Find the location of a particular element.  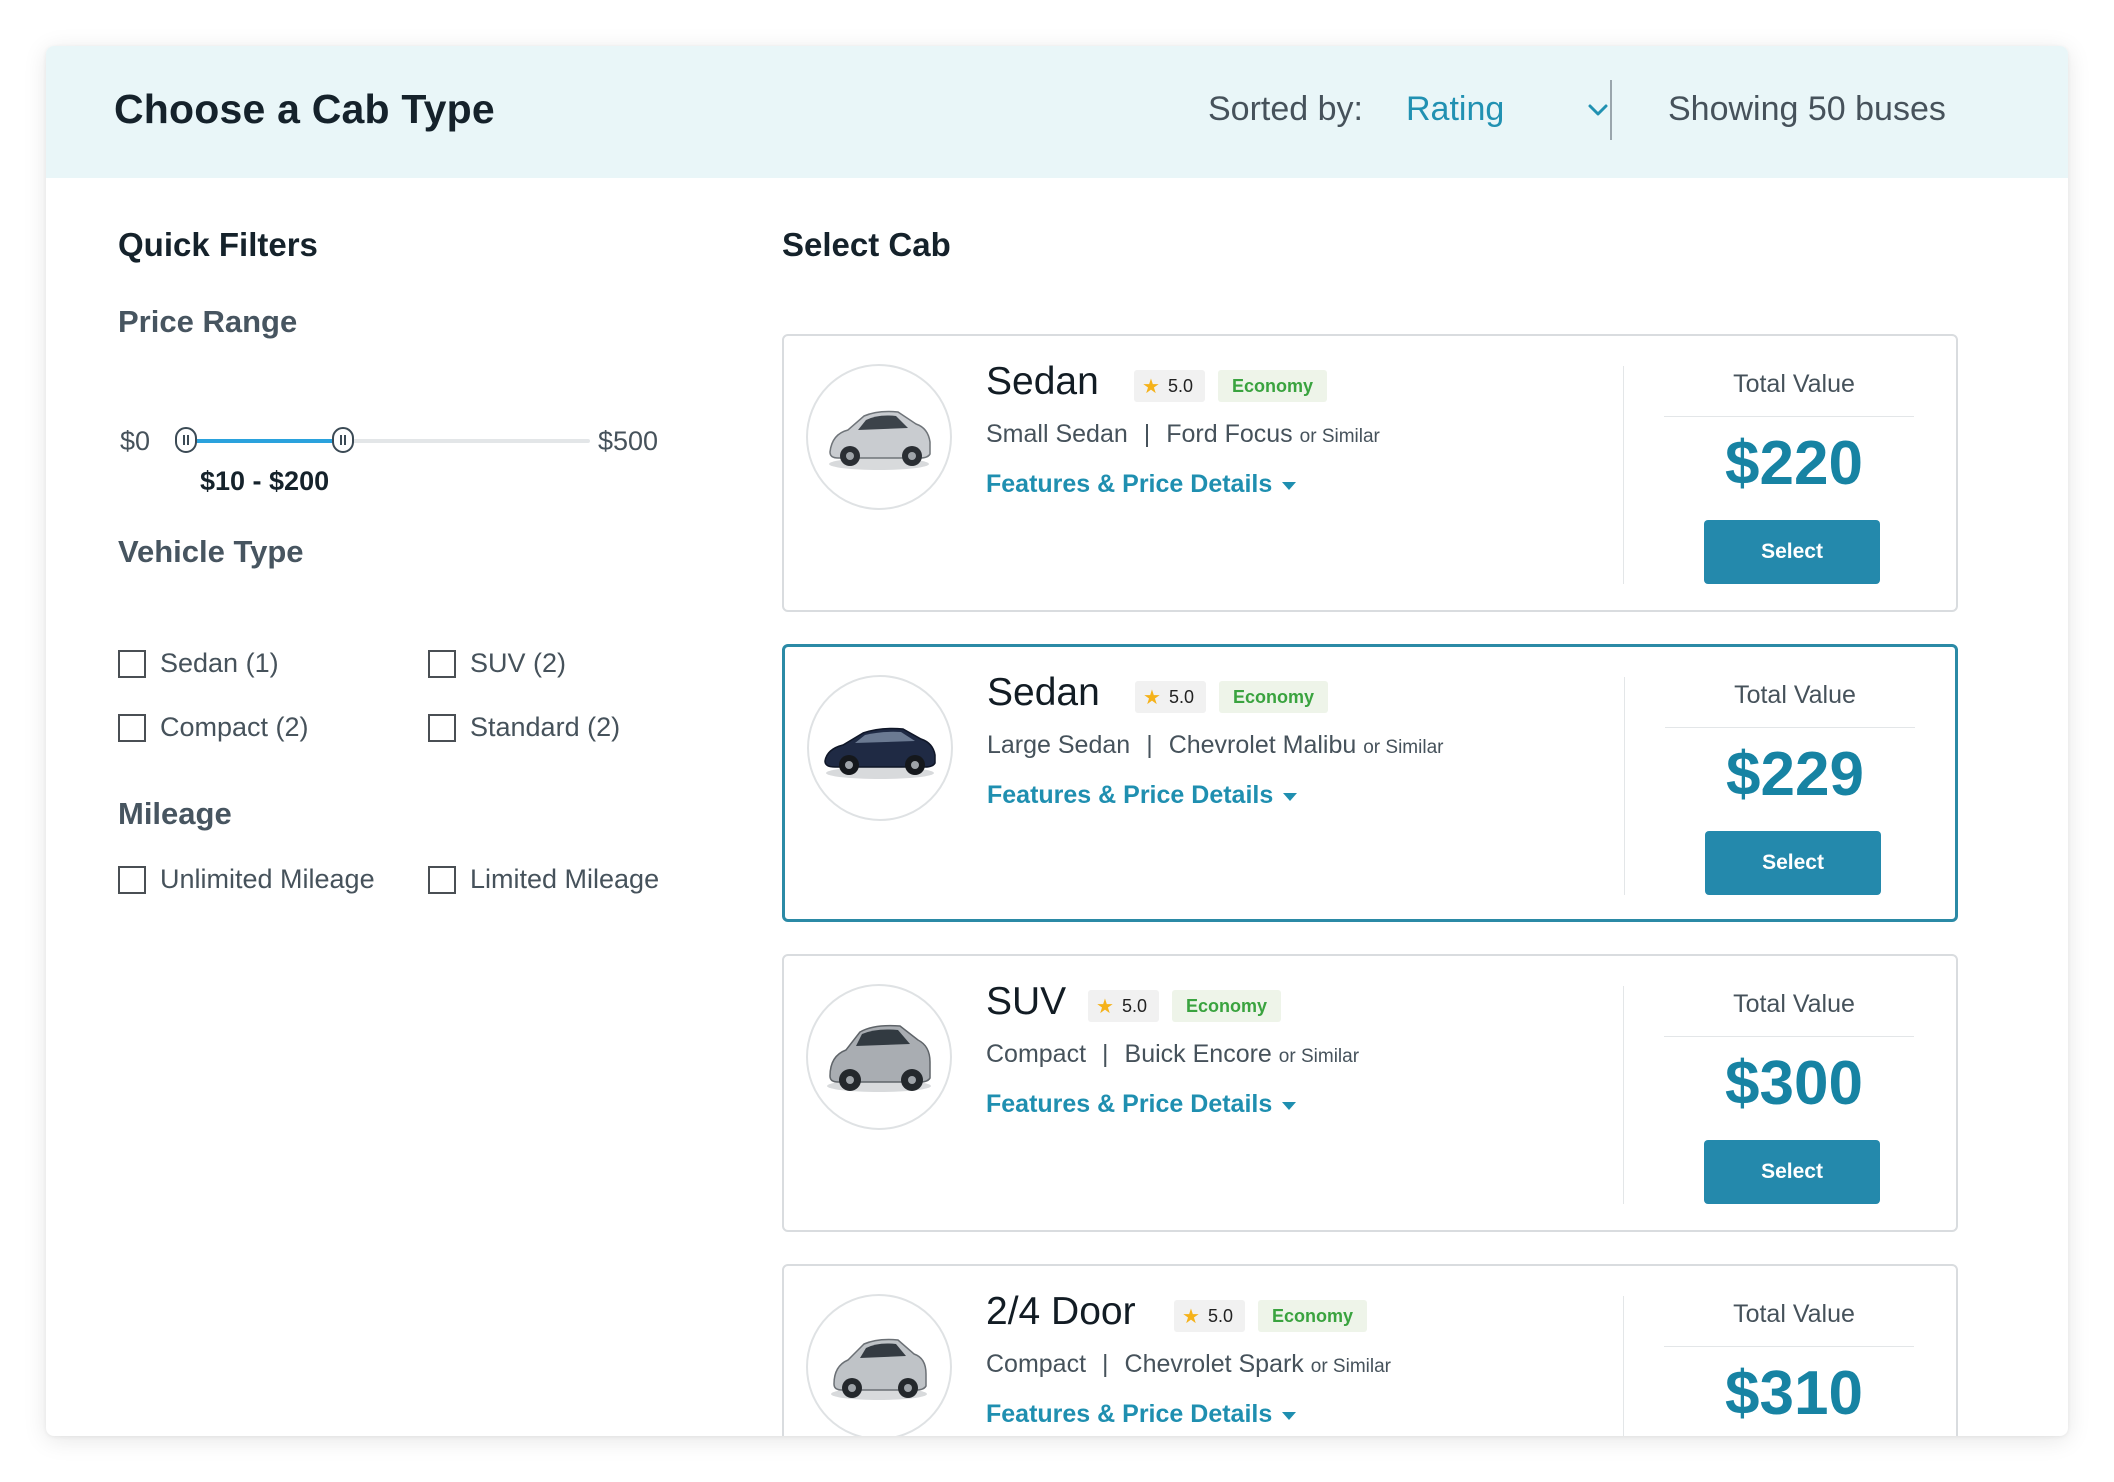

sort-dropdown: Rating is located at coordinates (1455, 109).